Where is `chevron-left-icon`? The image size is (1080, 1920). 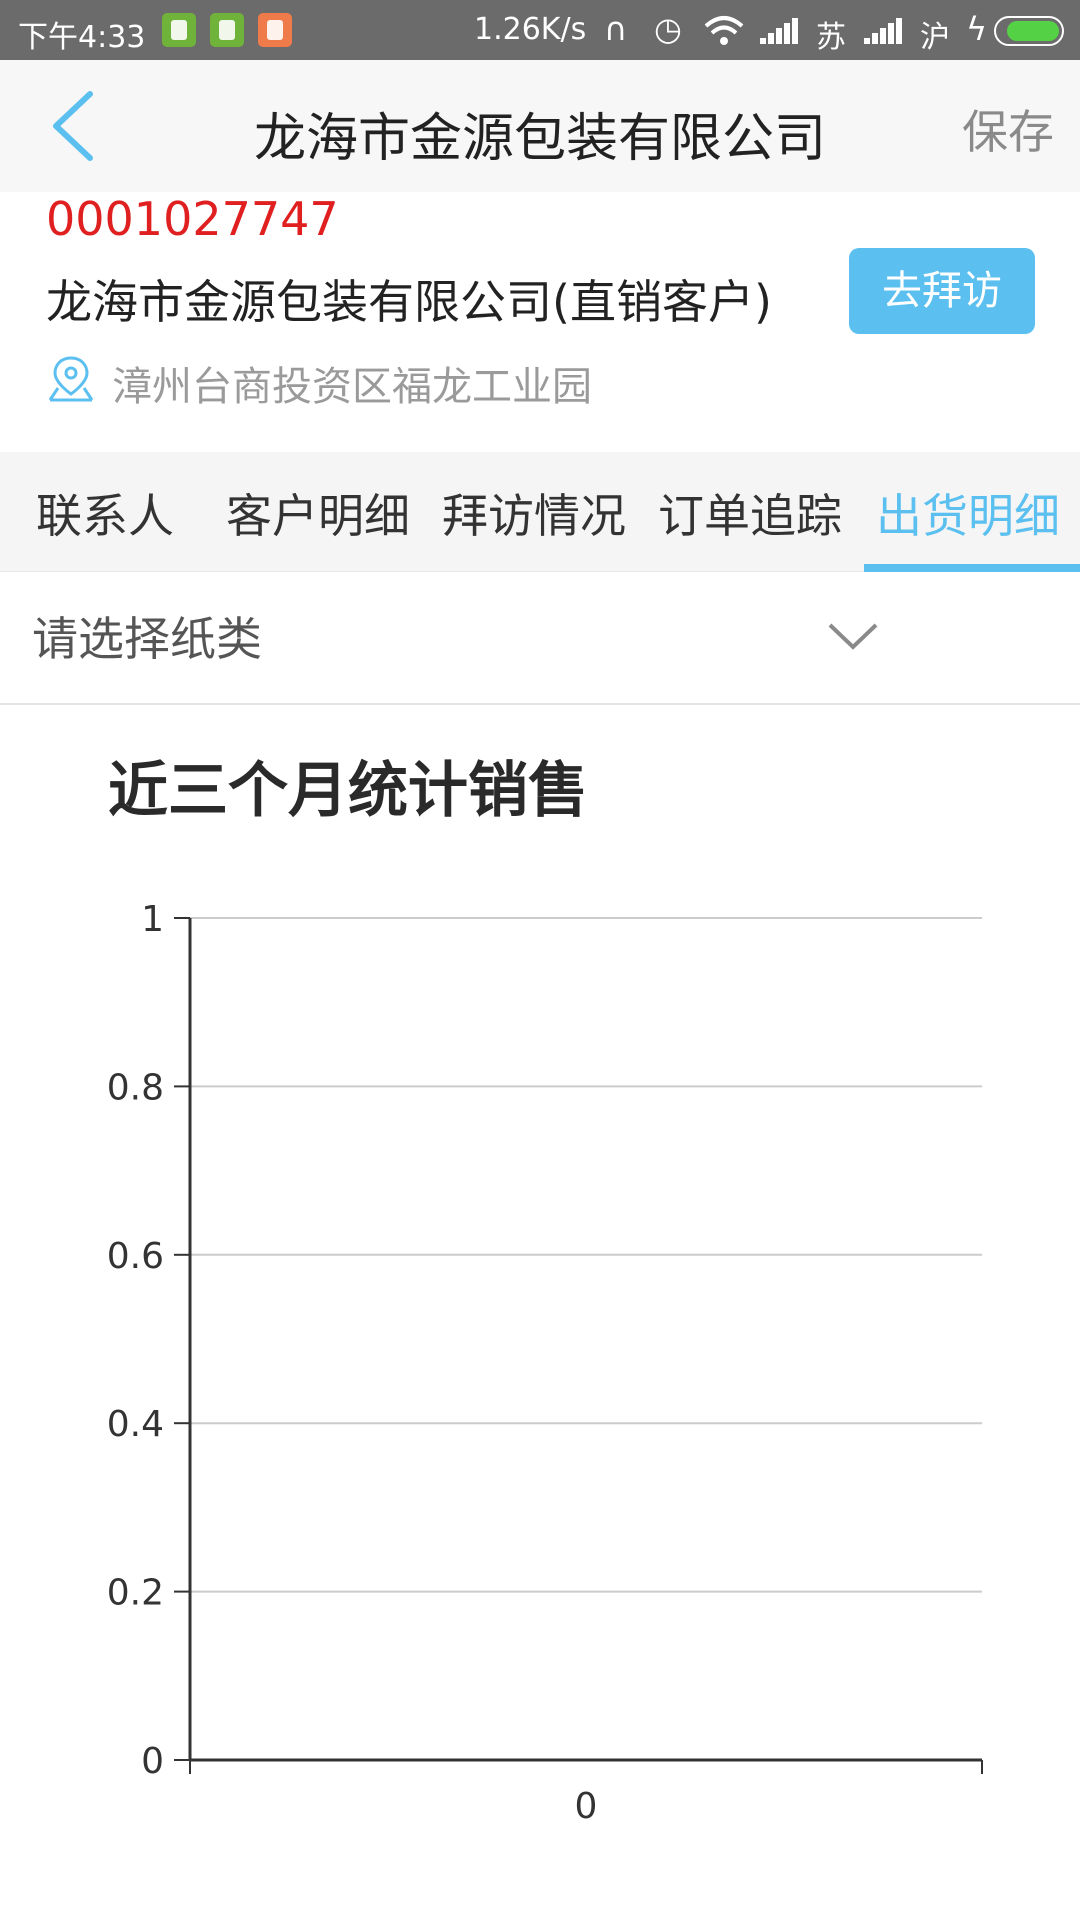 chevron-left-icon is located at coordinates (73, 126).